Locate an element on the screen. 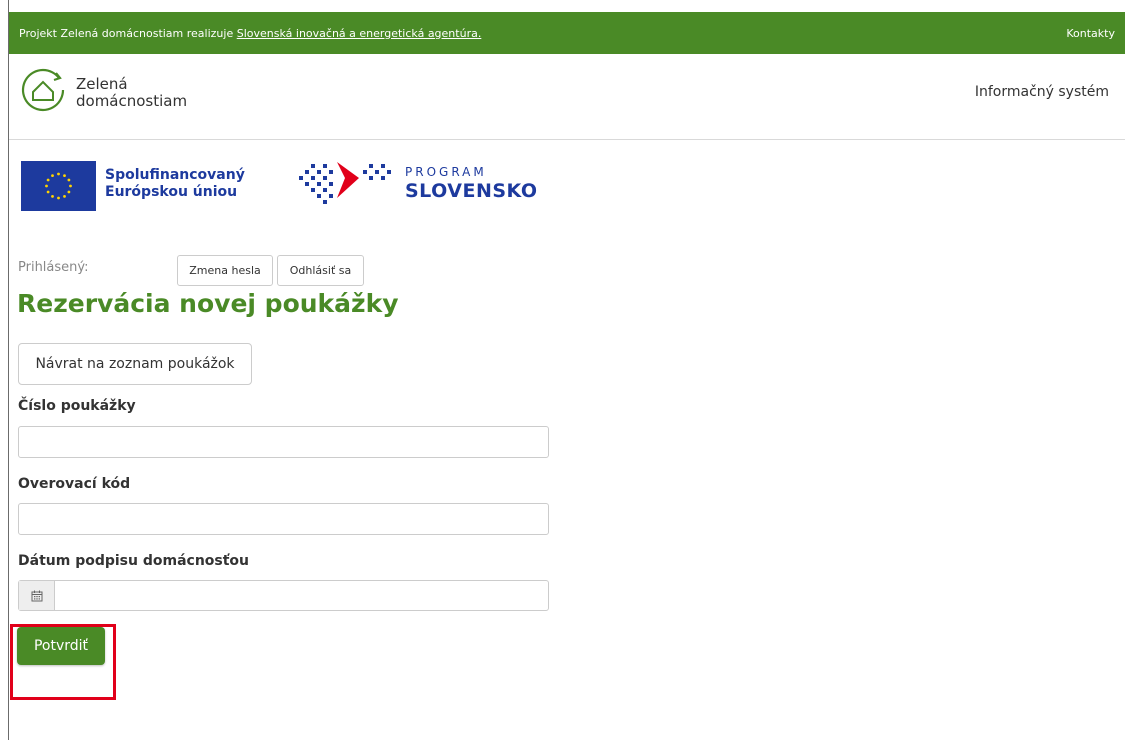 This screenshot has height=740, width=1134. program-line-1: PROGRAM is located at coordinates (446, 172).